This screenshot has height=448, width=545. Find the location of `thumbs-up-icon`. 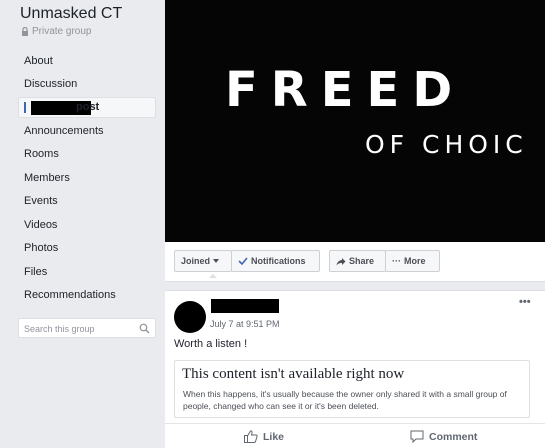

thumbs-up-icon is located at coordinates (251, 436).